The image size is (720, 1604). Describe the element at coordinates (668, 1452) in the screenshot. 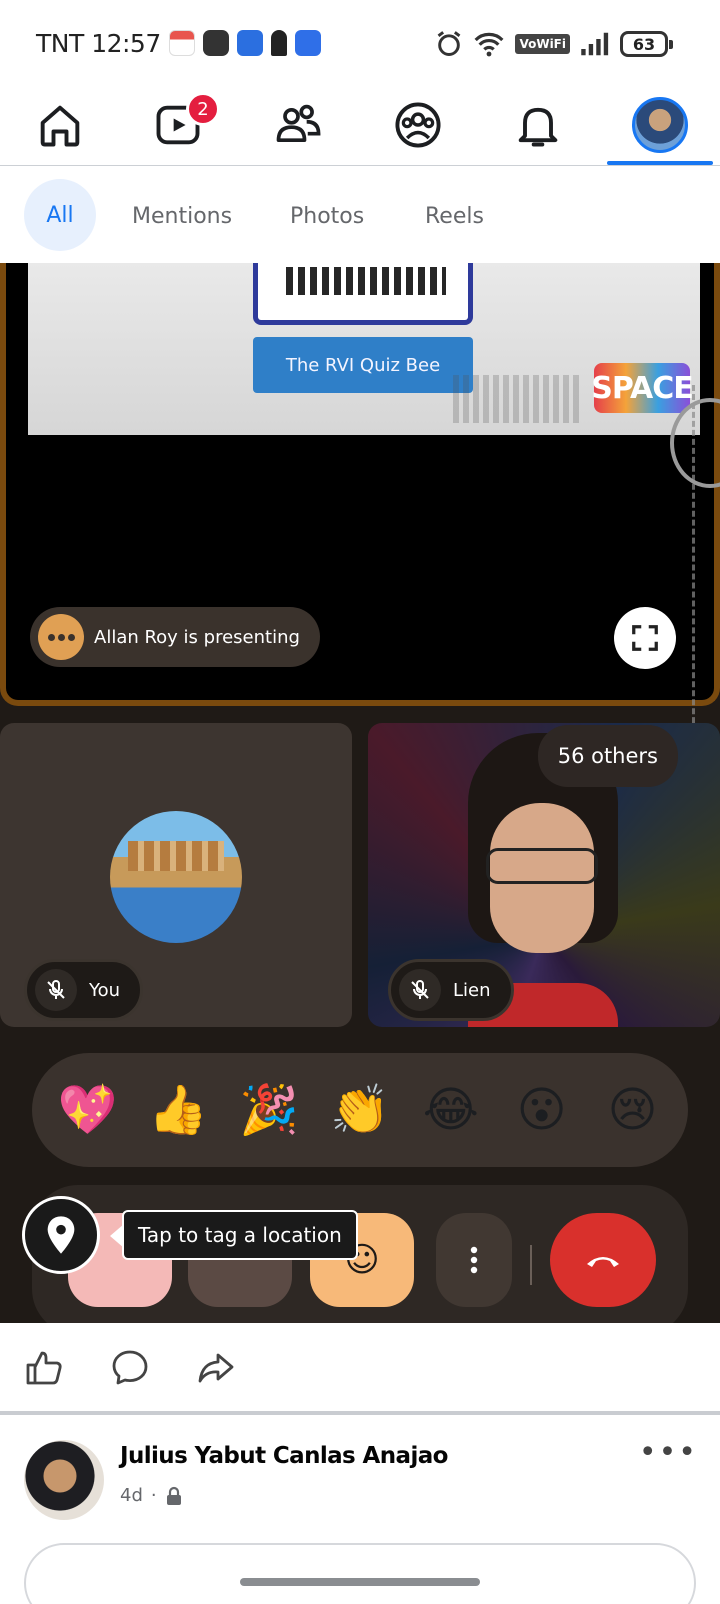

I see `post-options-button: •••` at that location.